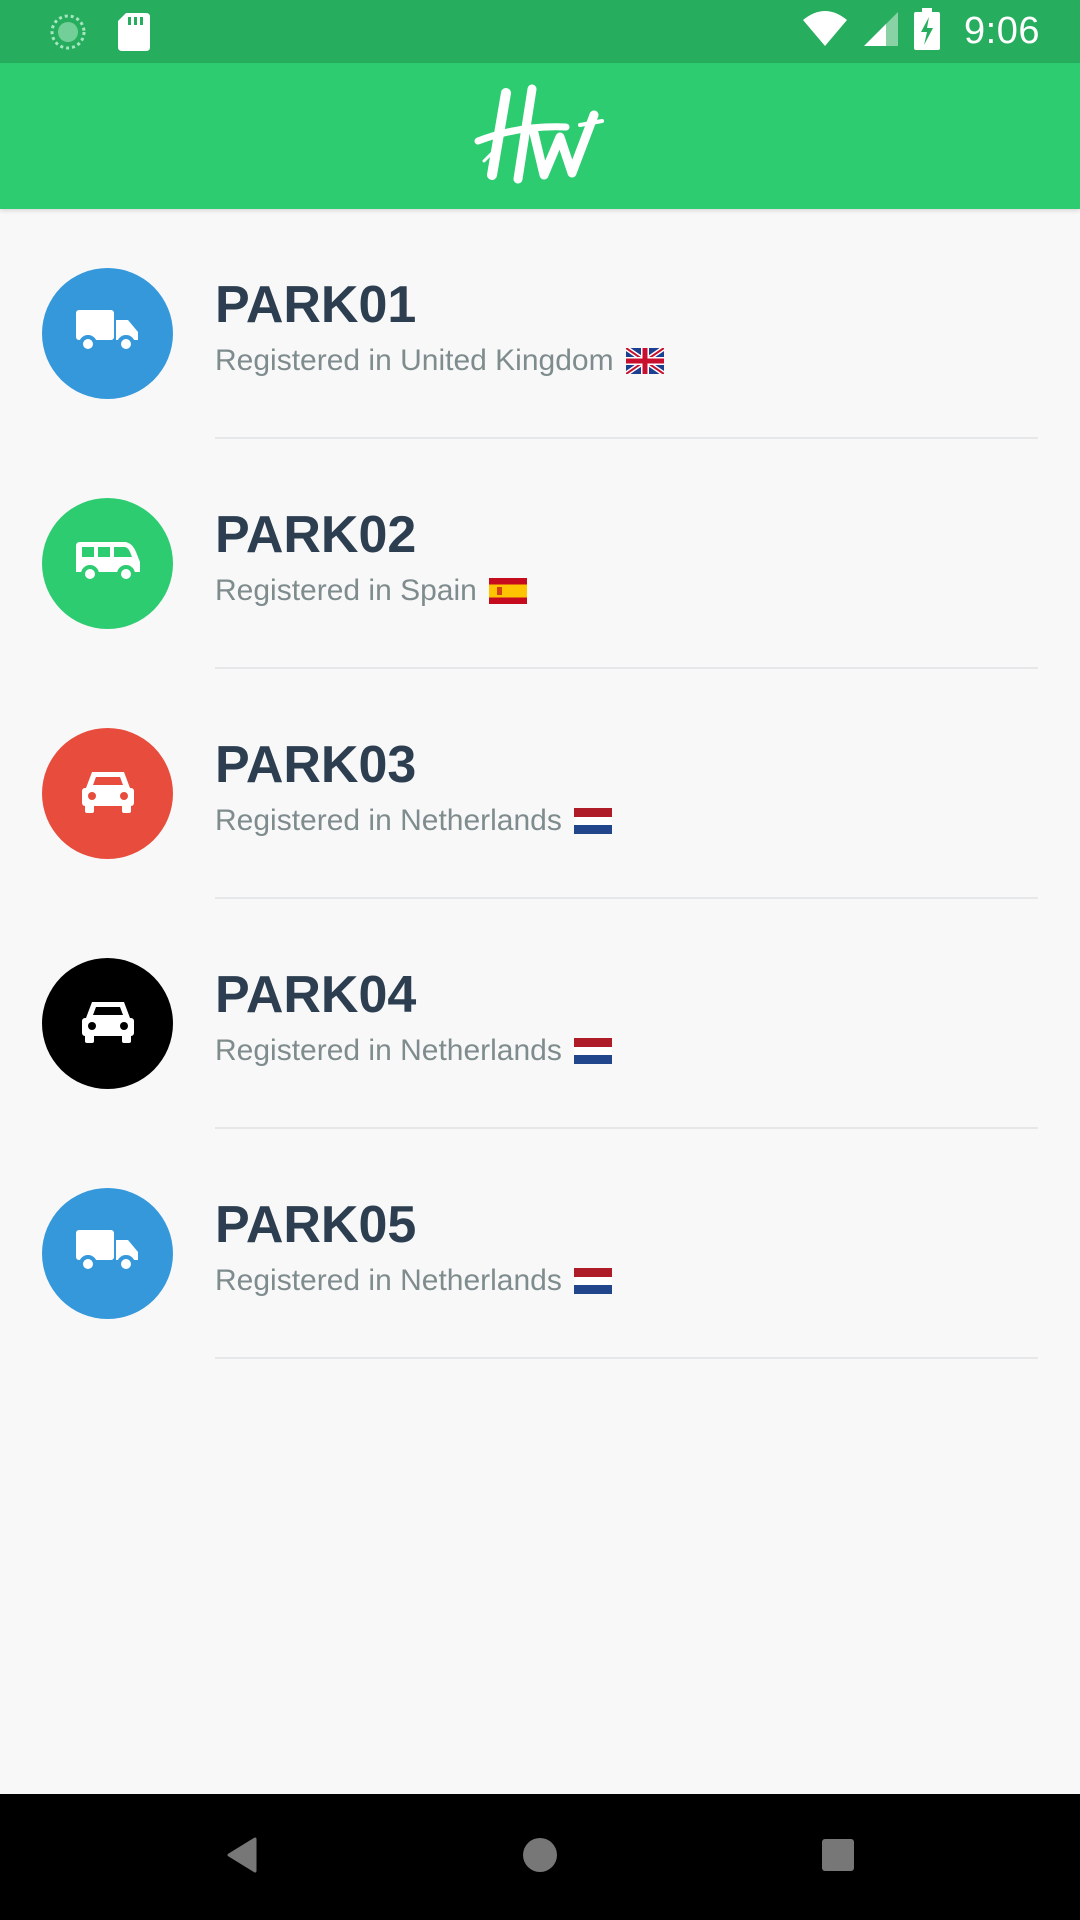 The height and width of the screenshot is (1920, 1080). I want to click on app-bar, so click(540, 136).